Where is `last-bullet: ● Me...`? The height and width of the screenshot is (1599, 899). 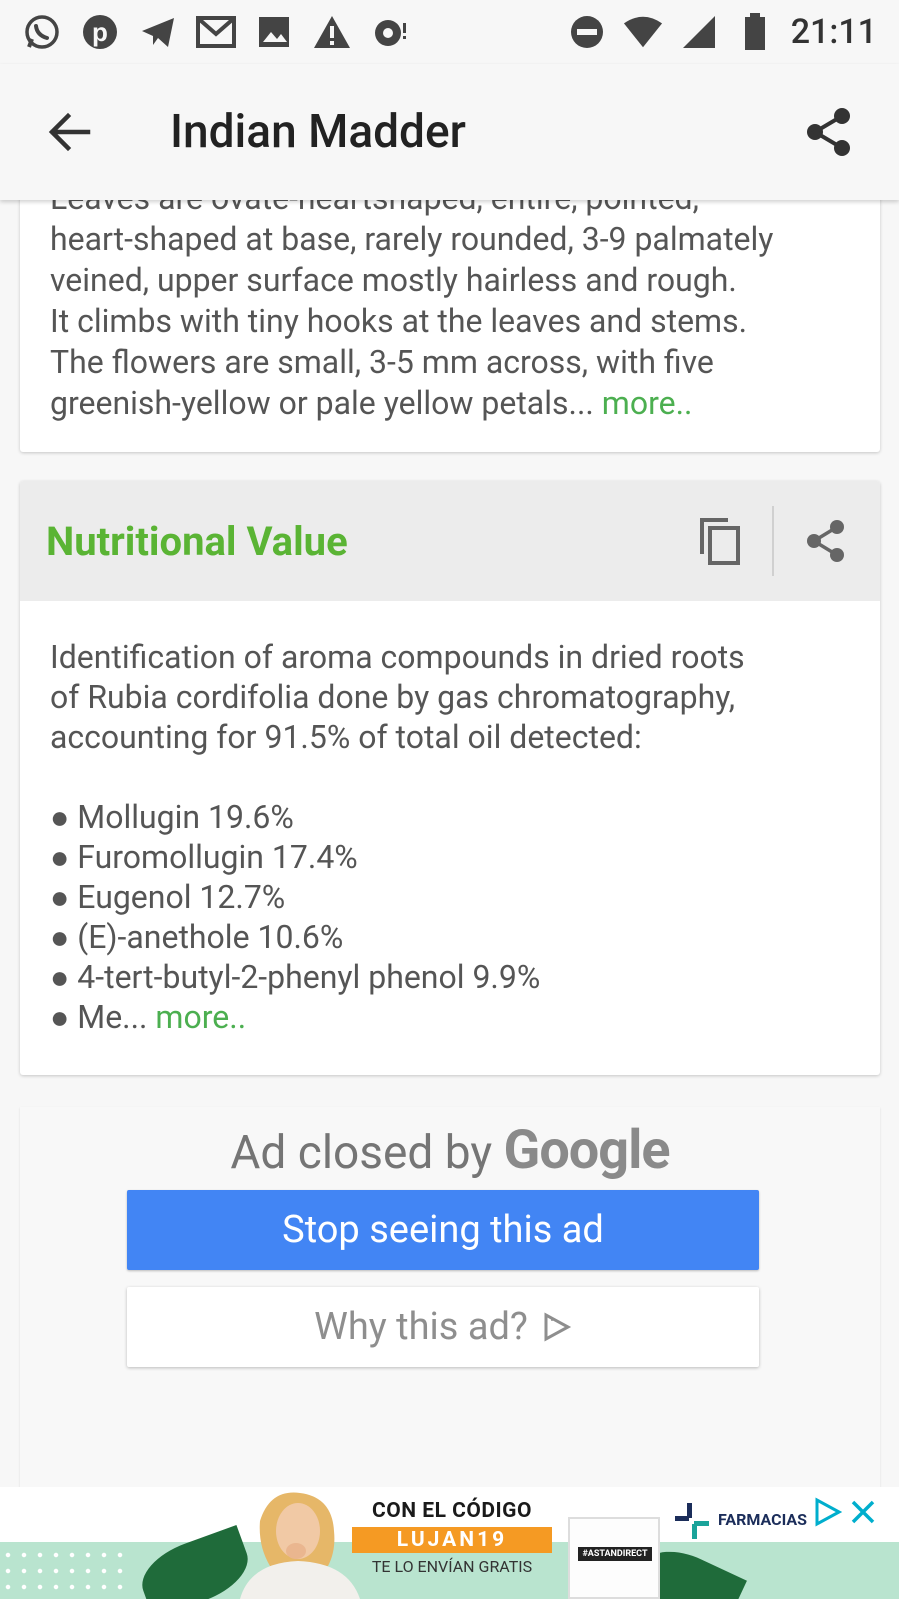 last-bullet: ● Me... is located at coordinates (99, 1017).